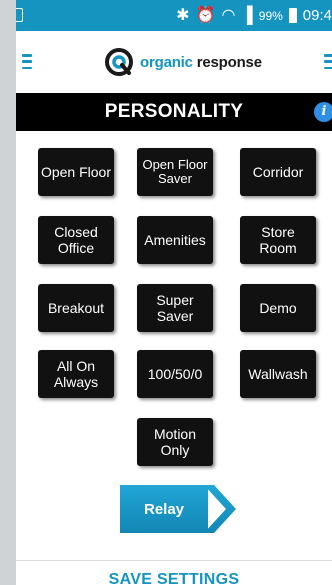 This screenshot has width=332, height=585. I want to click on organic-response-logo: organic response, so click(183, 62).